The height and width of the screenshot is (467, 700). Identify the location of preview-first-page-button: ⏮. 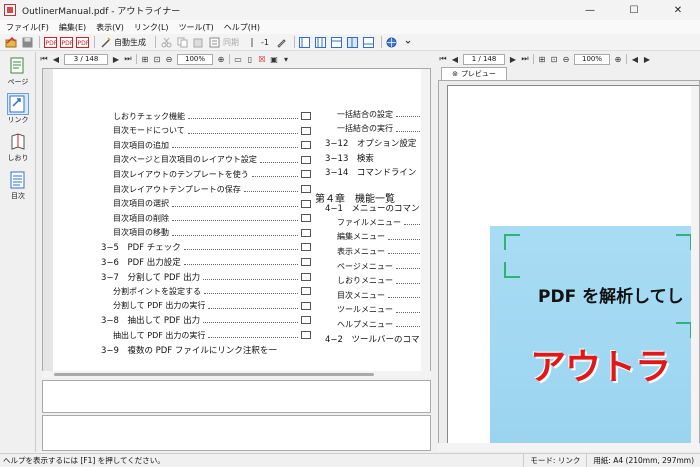
(443, 59).